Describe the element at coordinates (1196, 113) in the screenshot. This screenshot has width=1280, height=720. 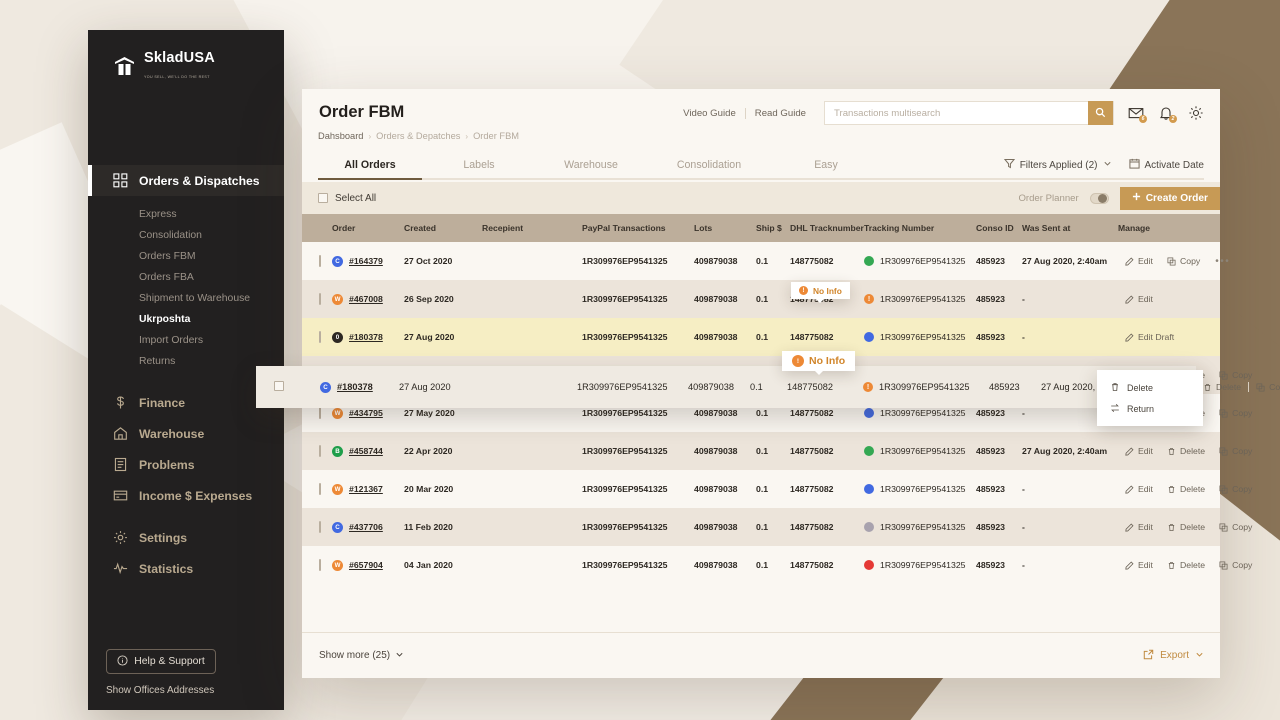
I see `settings-gear-icon` at that location.